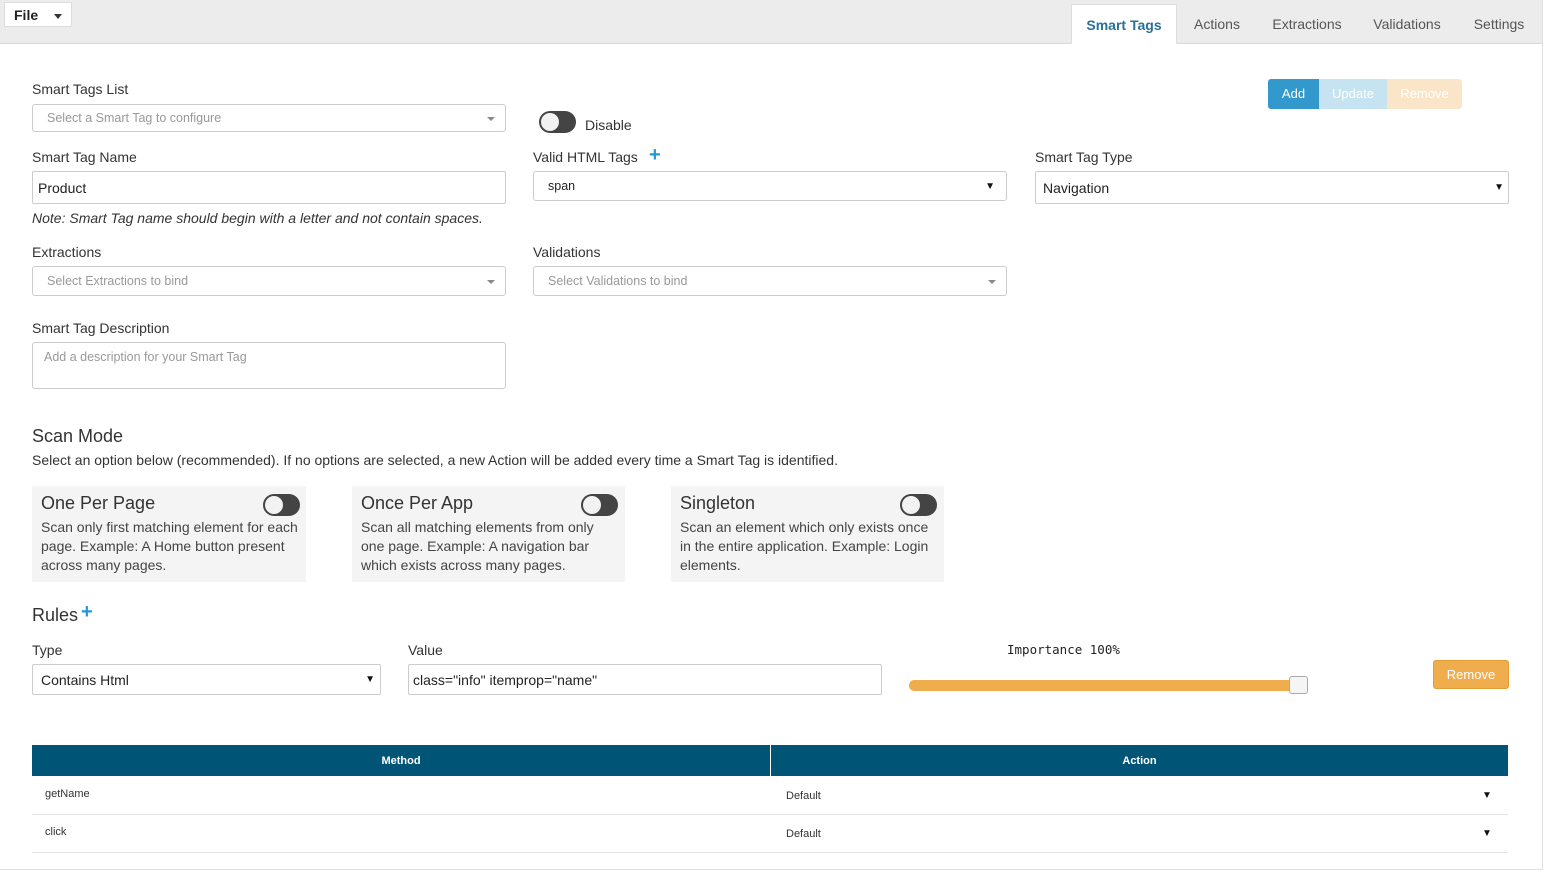 This screenshot has height=877, width=1566. I want to click on file-menu-label: File, so click(26, 15).